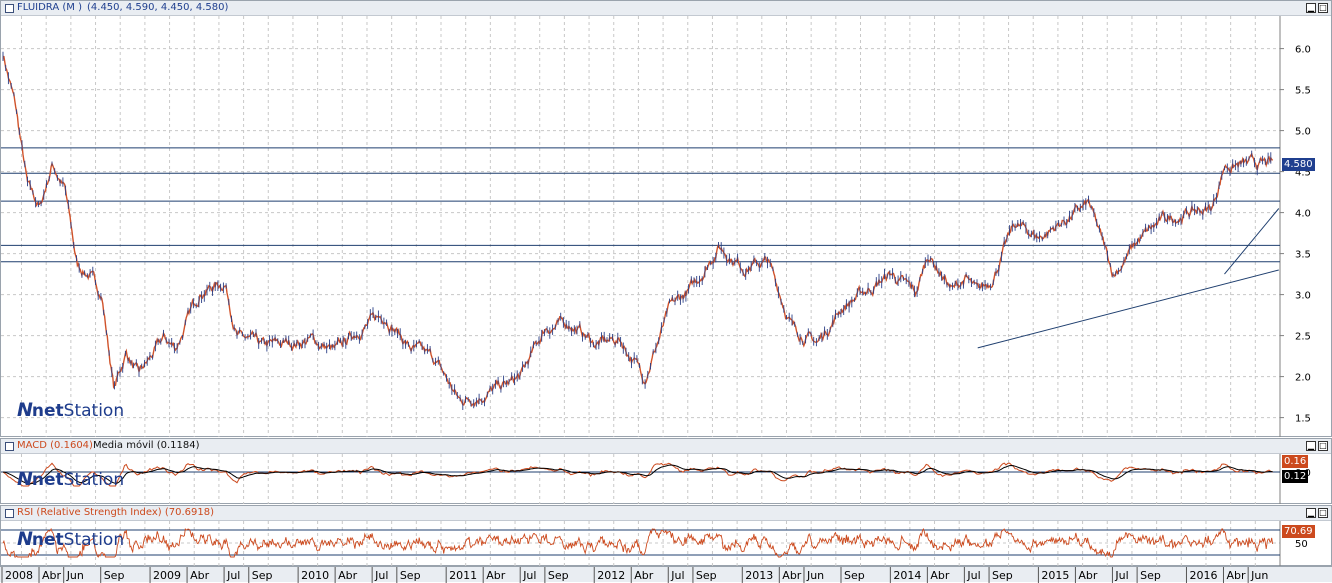 The height and width of the screenshot is (583, 1332). Describe the element at coordinates (49, 7) in the screenshot. I see `price-panel-title: FLUIDRA (M )` at that location.